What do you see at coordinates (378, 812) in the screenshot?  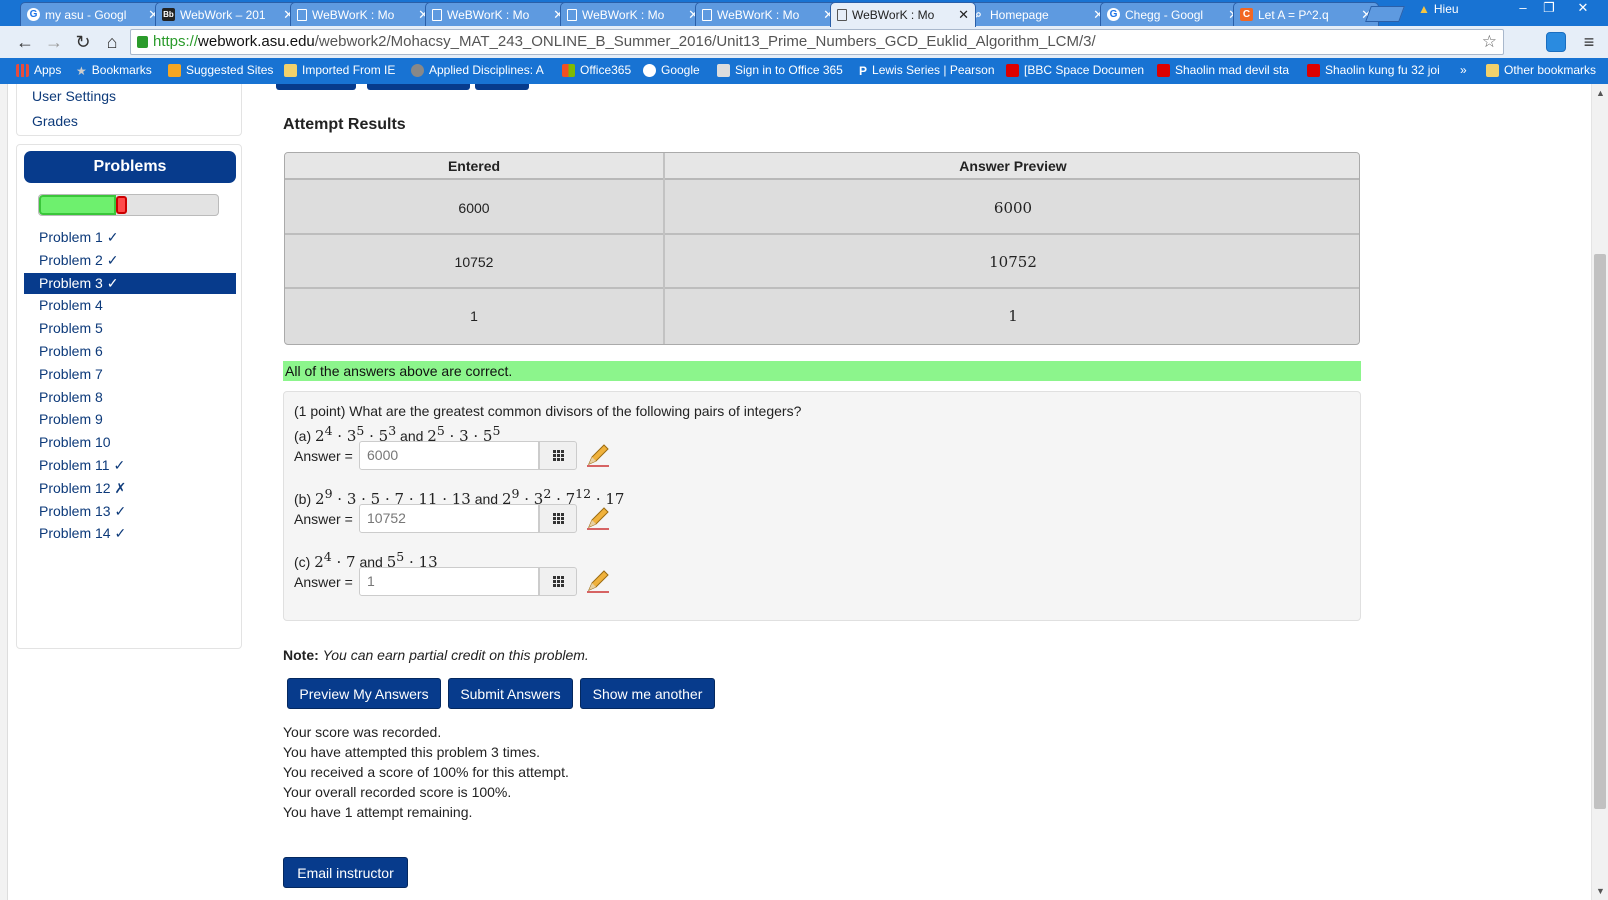 I see `score-message: You have 1 attempt remaining.` at bounding box center [378, 812].